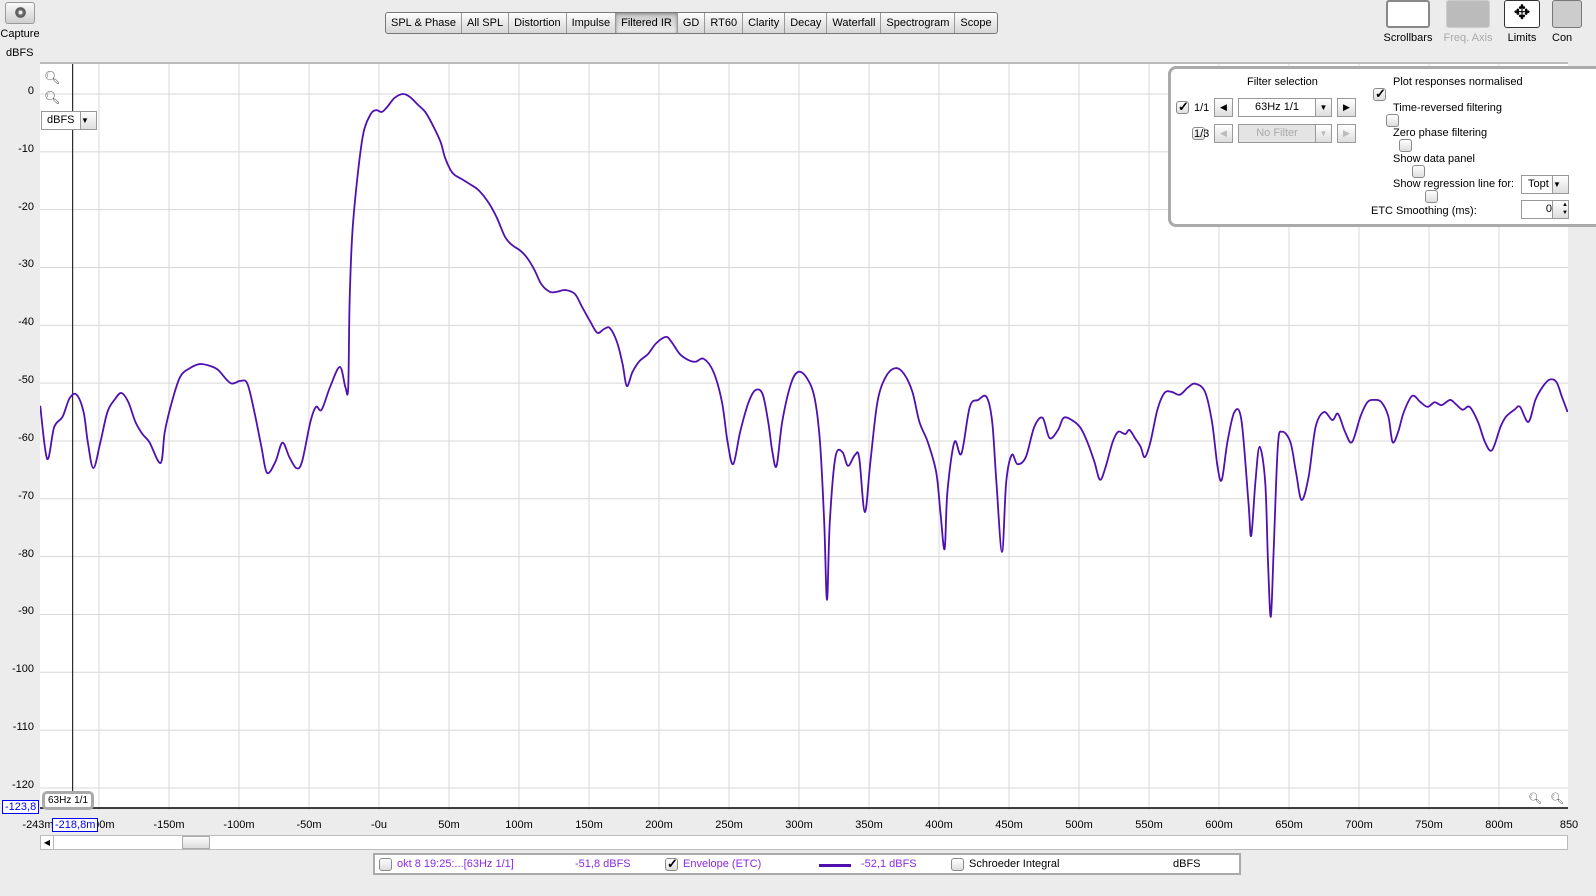  I want to click on tab-clarity: Clarity, so click(764, 23).